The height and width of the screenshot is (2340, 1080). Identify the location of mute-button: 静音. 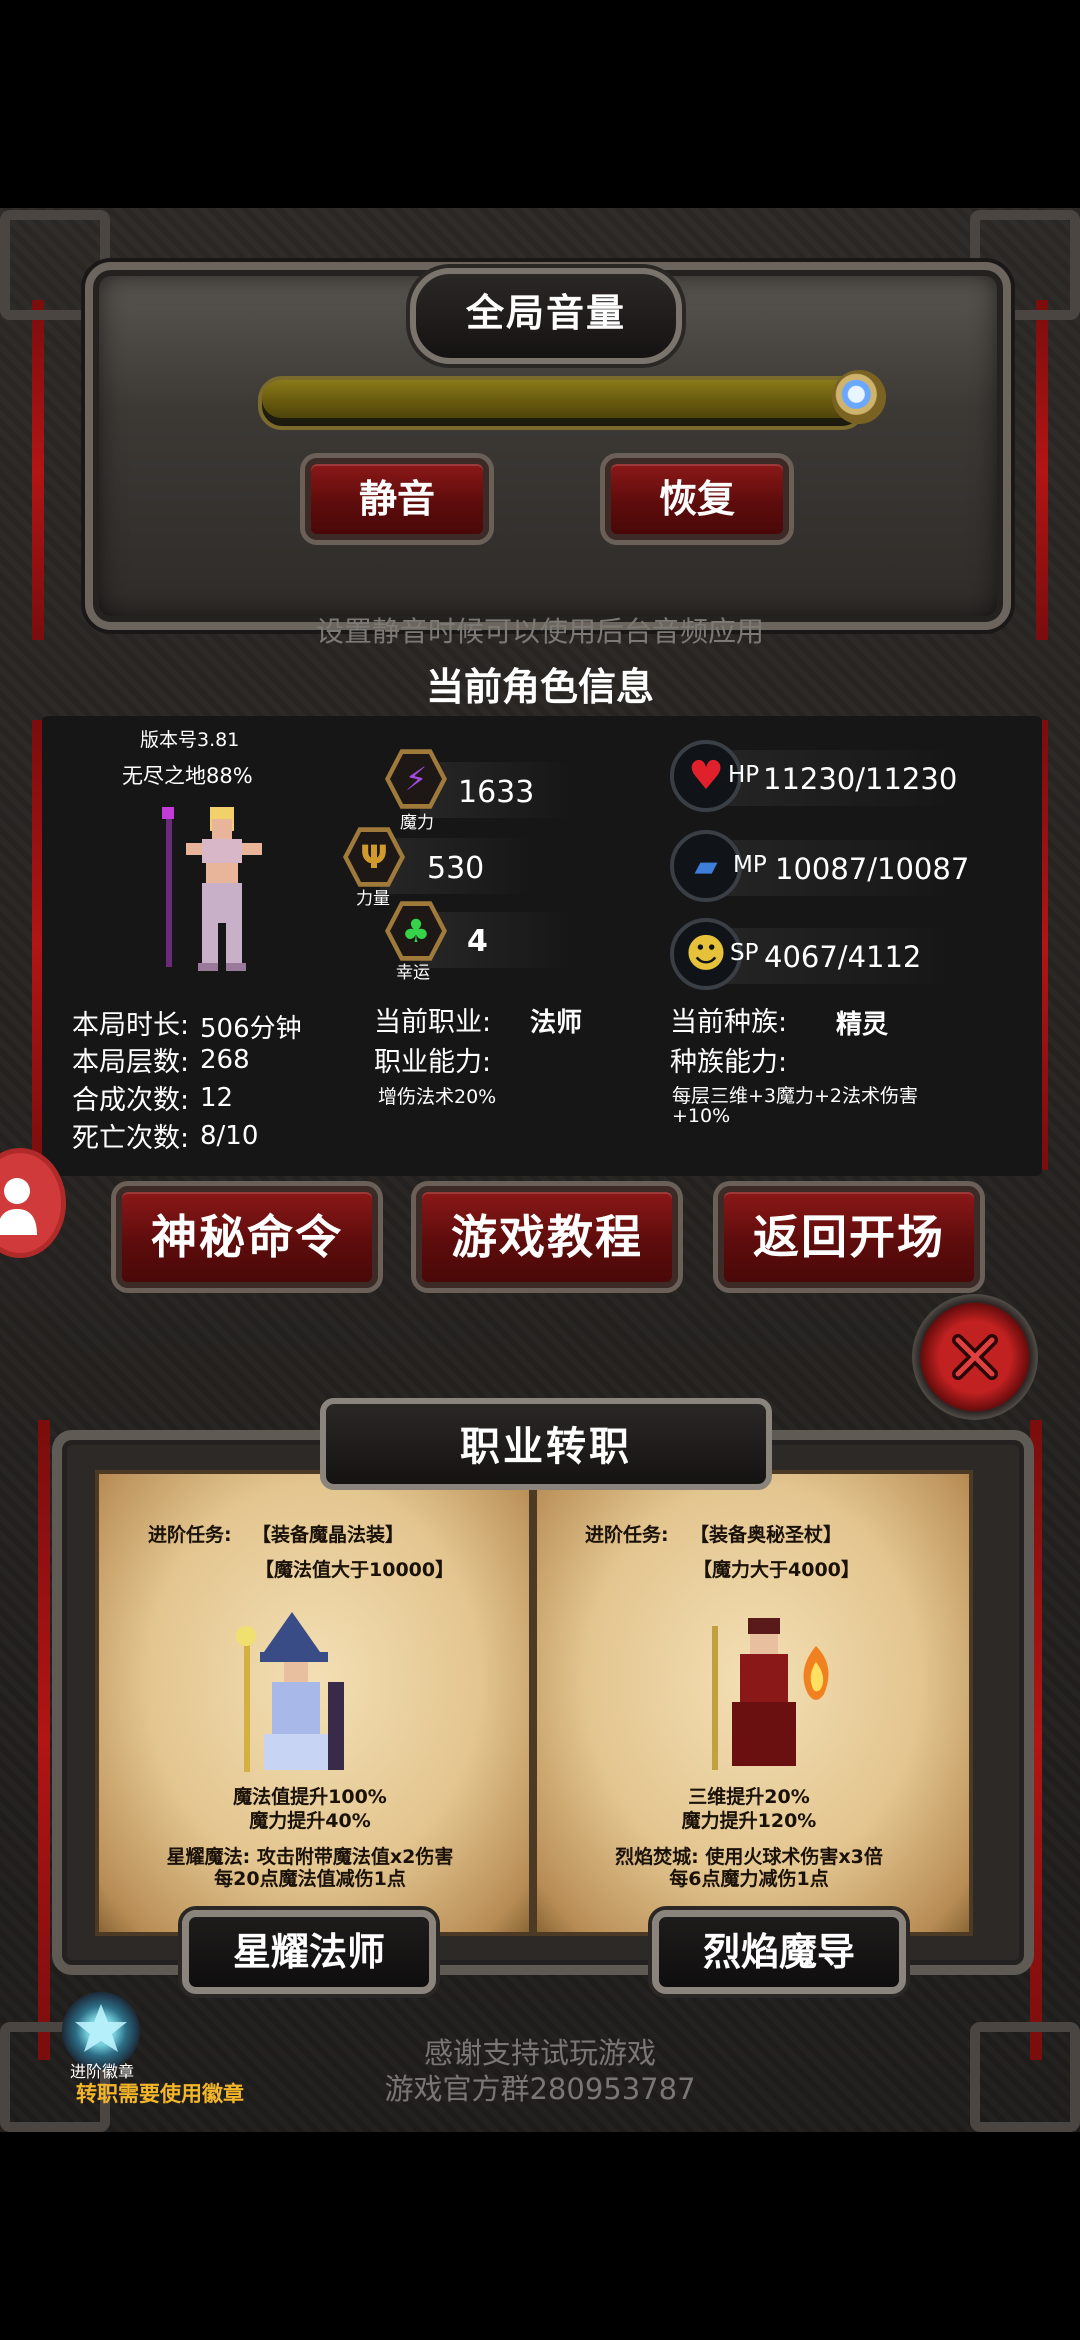
(397, 499).